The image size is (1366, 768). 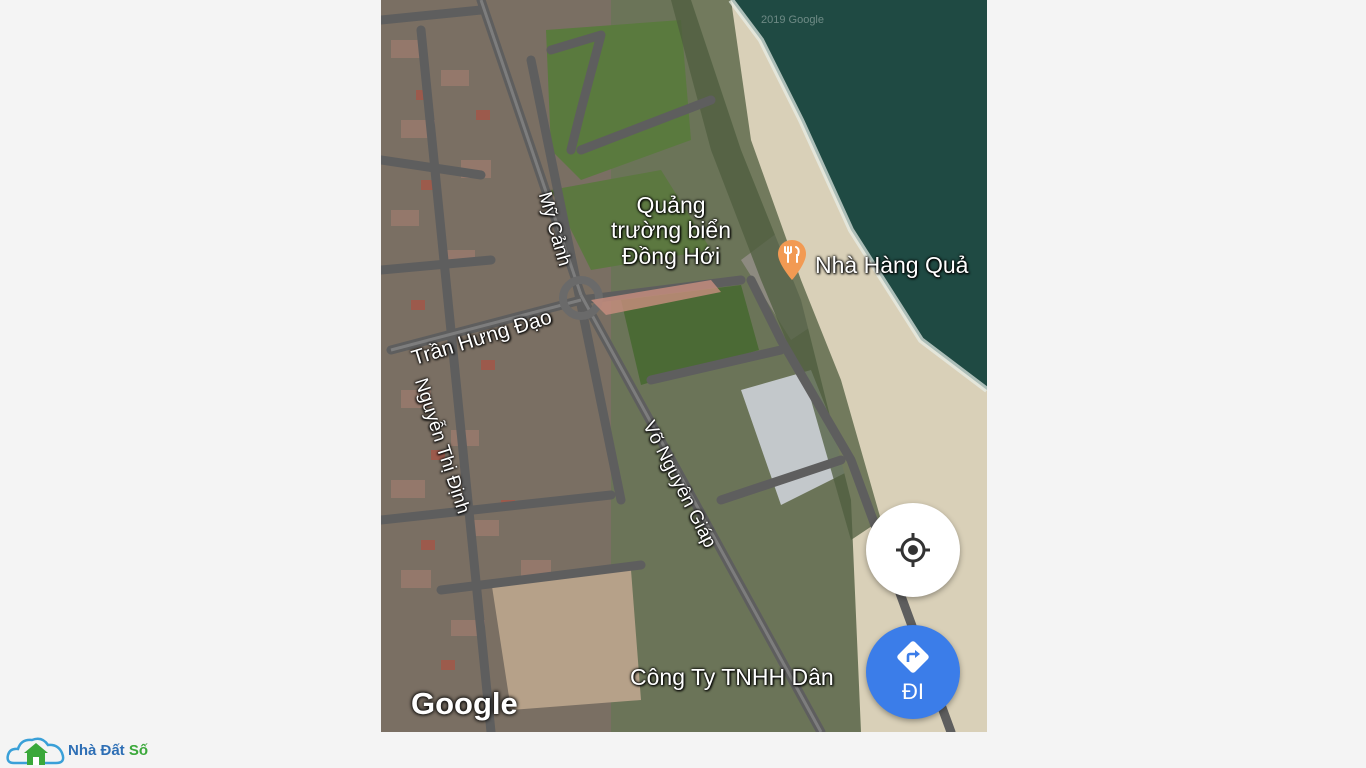 I want to click on house-cloud-icon, so click(x=35, y=751).